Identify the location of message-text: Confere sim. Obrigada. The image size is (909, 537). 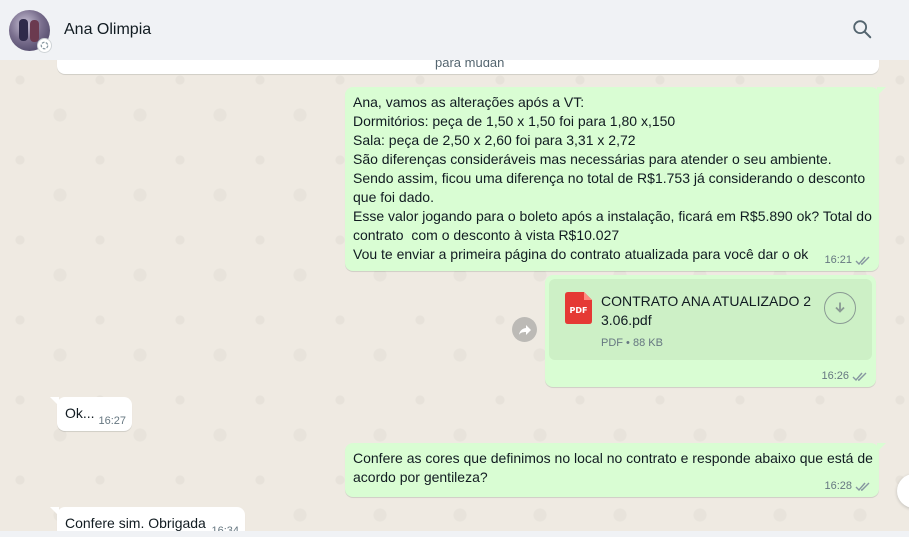
(135, 523).